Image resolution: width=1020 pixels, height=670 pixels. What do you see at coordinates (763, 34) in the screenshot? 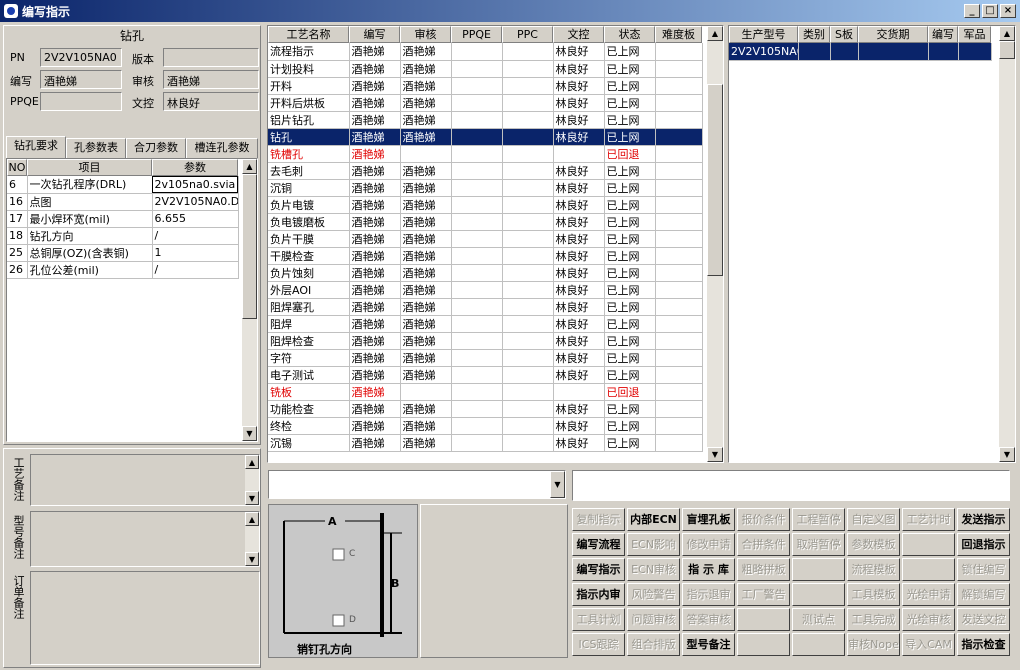
I see `col-prod-model: 生产型号` at bounding box center [763, 34].